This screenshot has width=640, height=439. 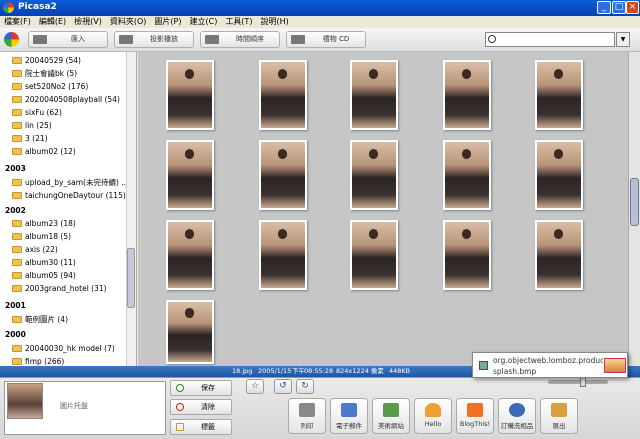 I want to click on timeline-icon, so click(x=212, y=39).